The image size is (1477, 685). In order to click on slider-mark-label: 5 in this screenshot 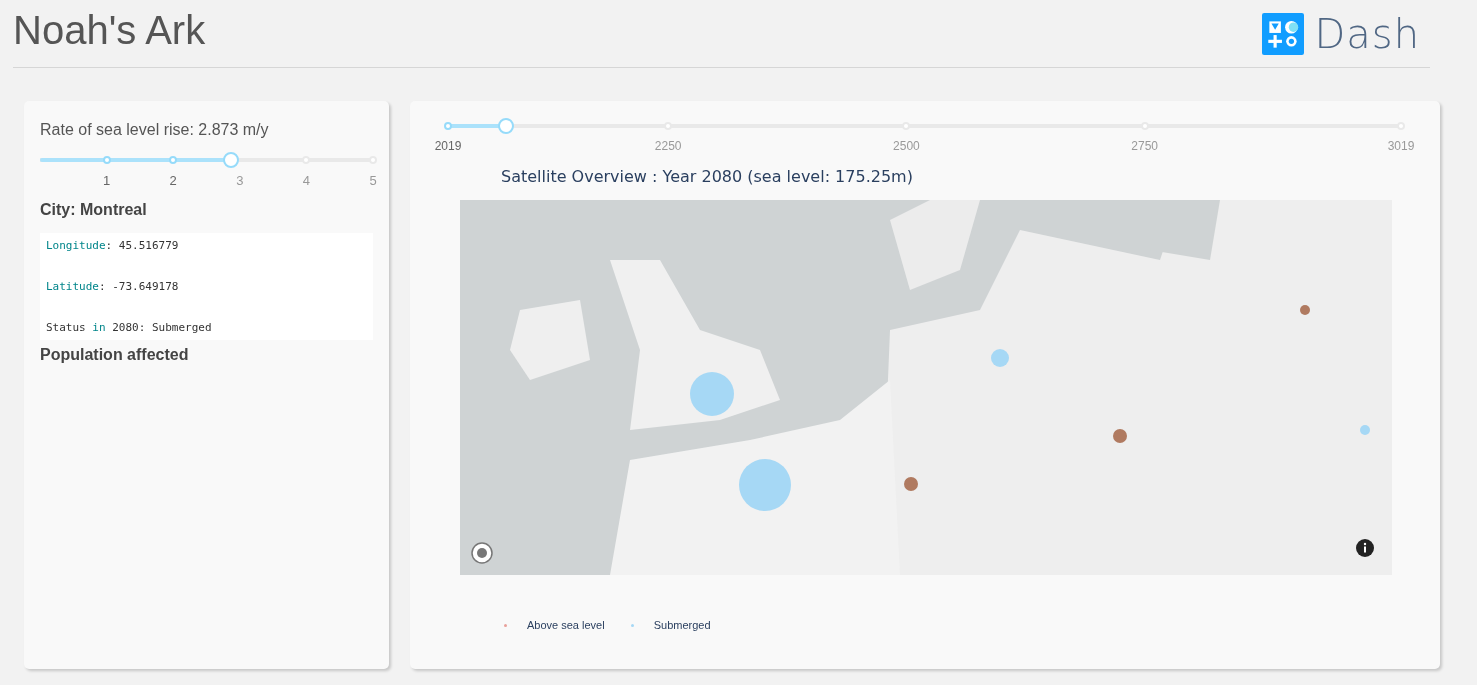, I will do `click(373, 180)`.